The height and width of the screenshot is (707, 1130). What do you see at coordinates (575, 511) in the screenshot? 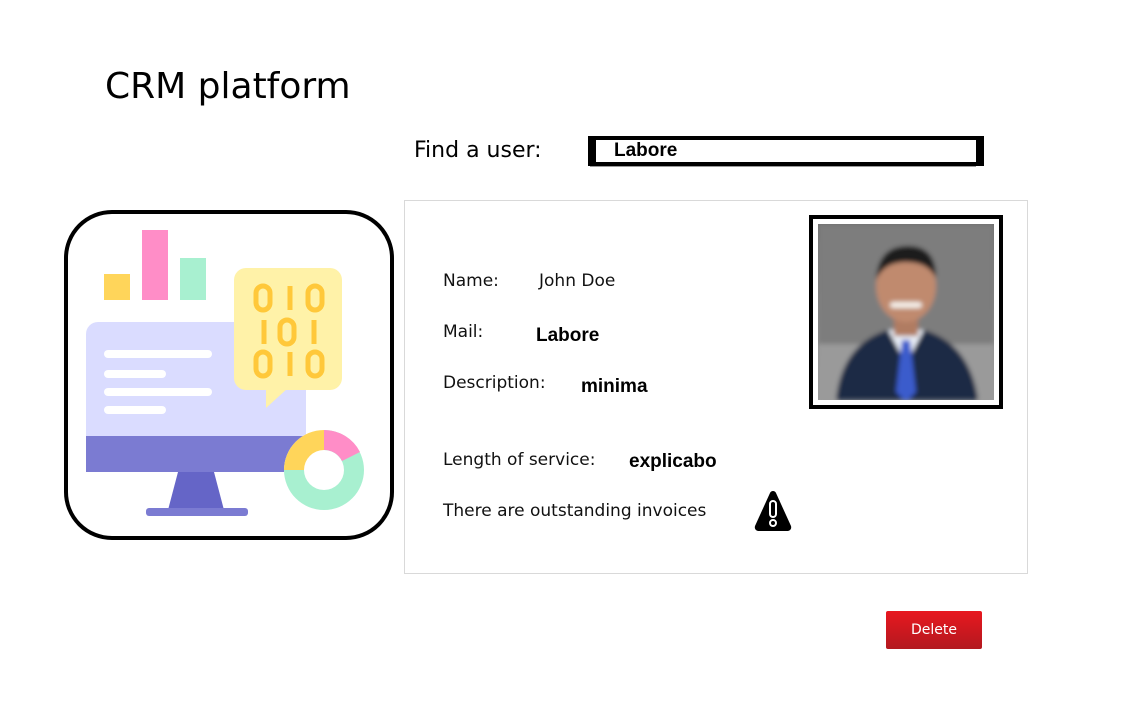
I see `invoice-notice: There are outstanding invoices` at bounding box center [575, 511].